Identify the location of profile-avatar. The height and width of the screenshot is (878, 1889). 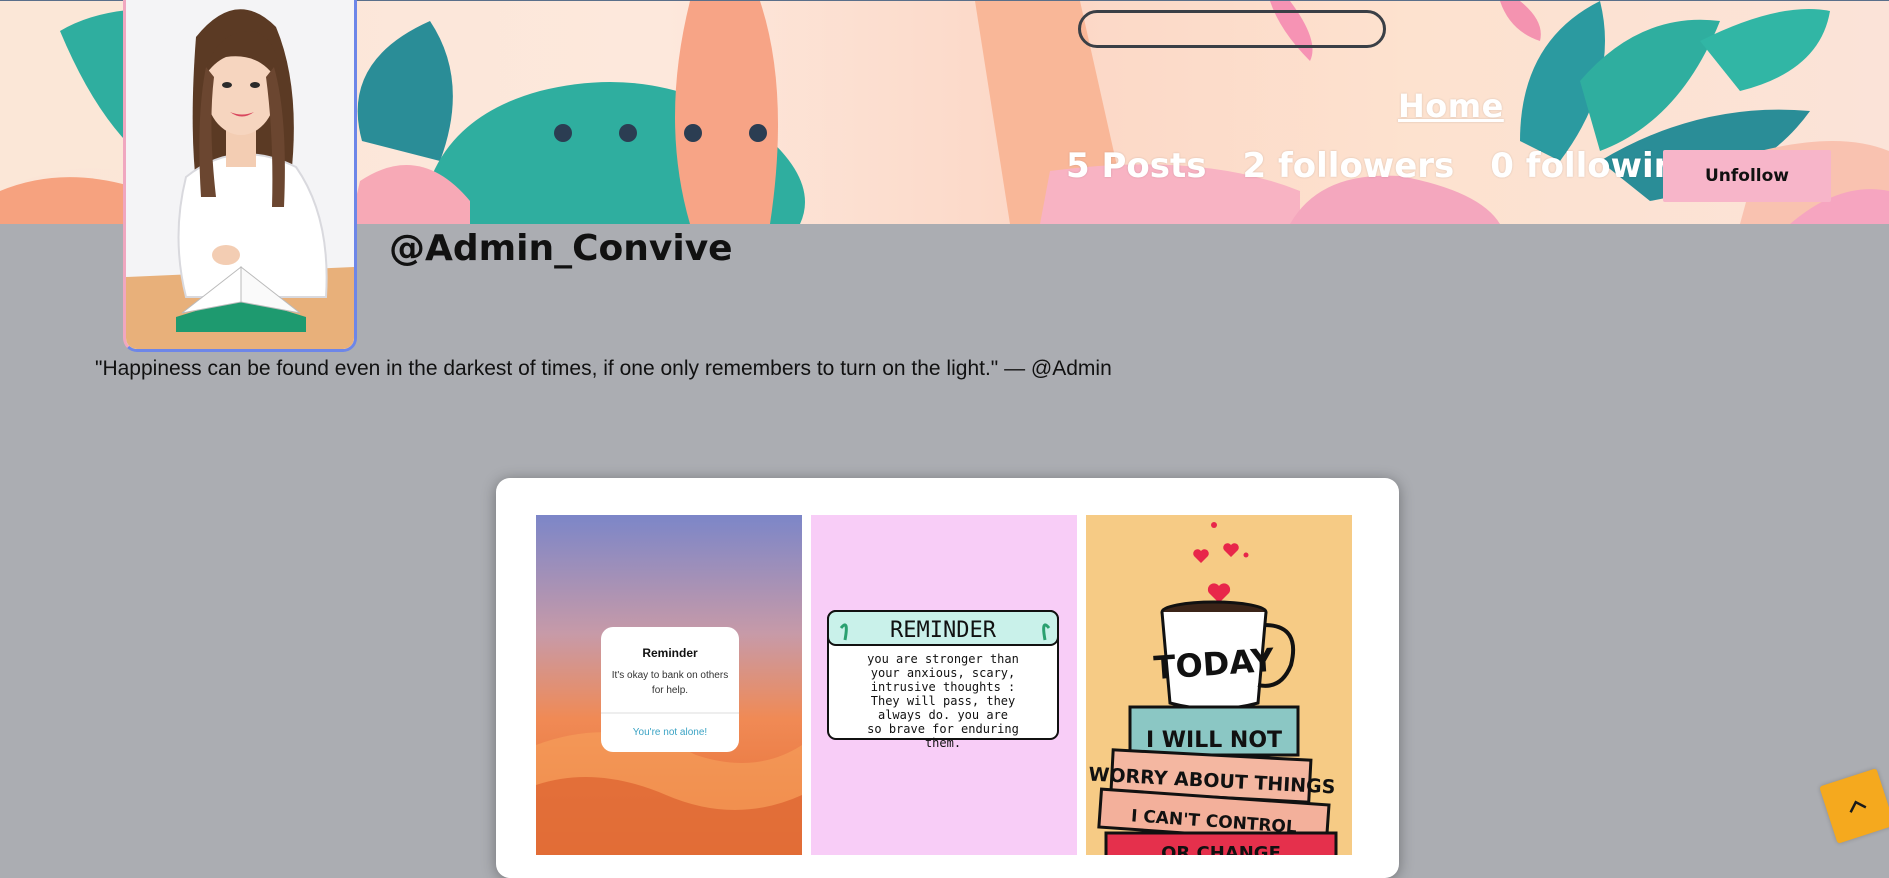
(240, 176).